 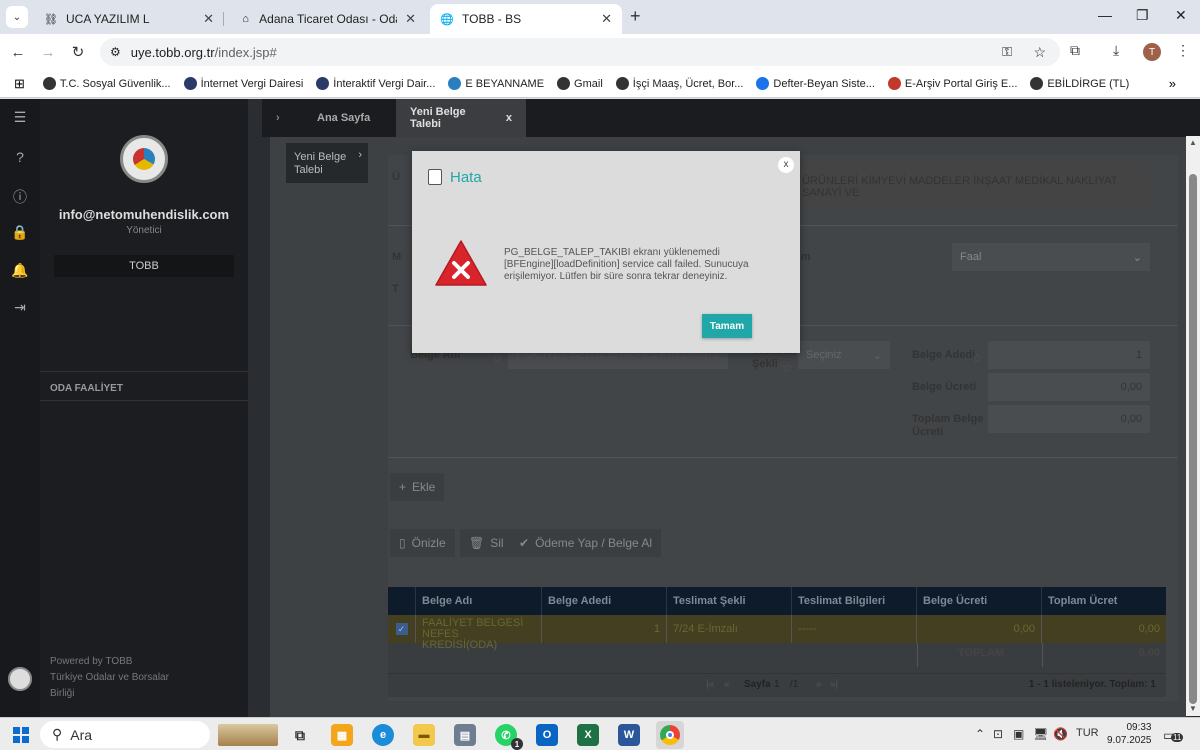 I want to click on language-indicator: TUR, so click(x=1087, y=733).